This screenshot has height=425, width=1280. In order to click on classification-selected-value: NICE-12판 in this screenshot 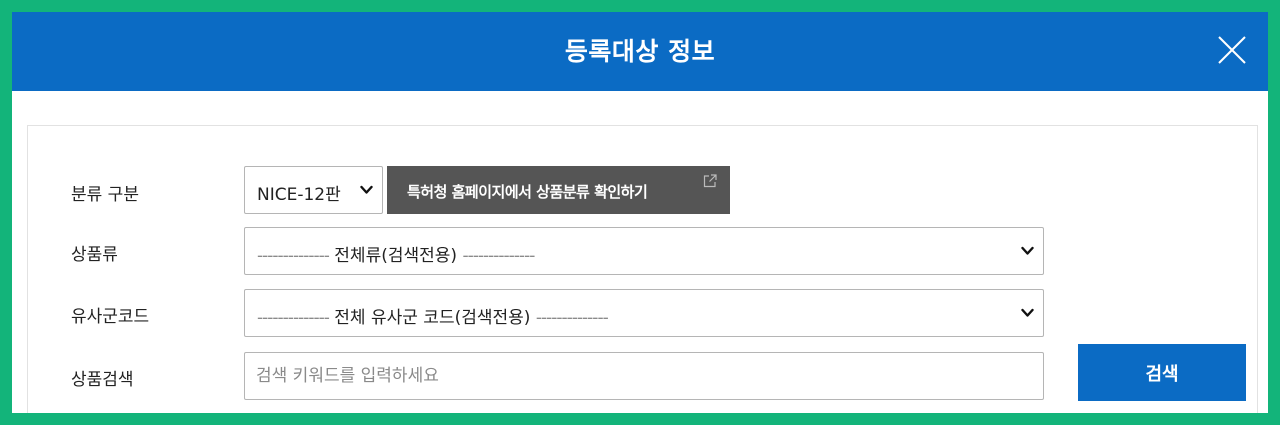, I will do `click(299, 195)`.